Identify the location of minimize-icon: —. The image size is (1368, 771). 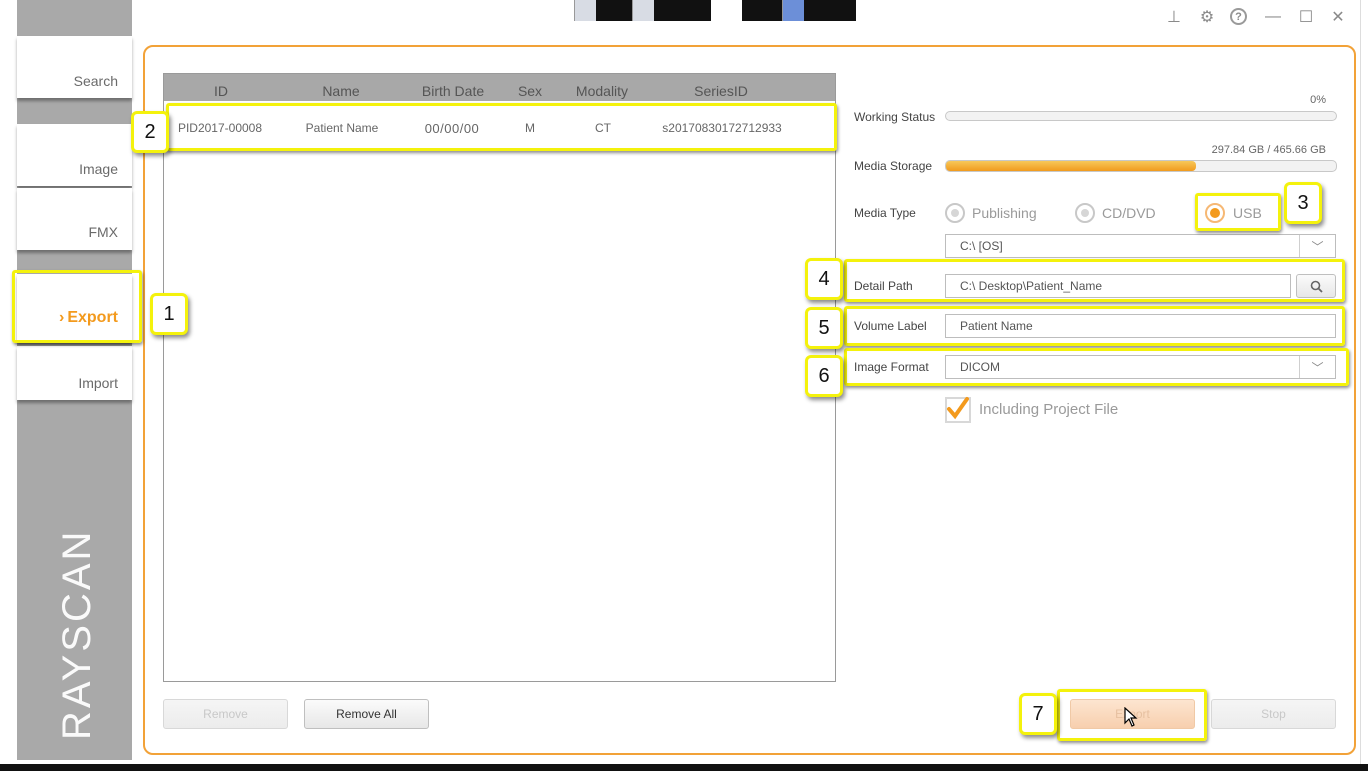
(1273, 17).